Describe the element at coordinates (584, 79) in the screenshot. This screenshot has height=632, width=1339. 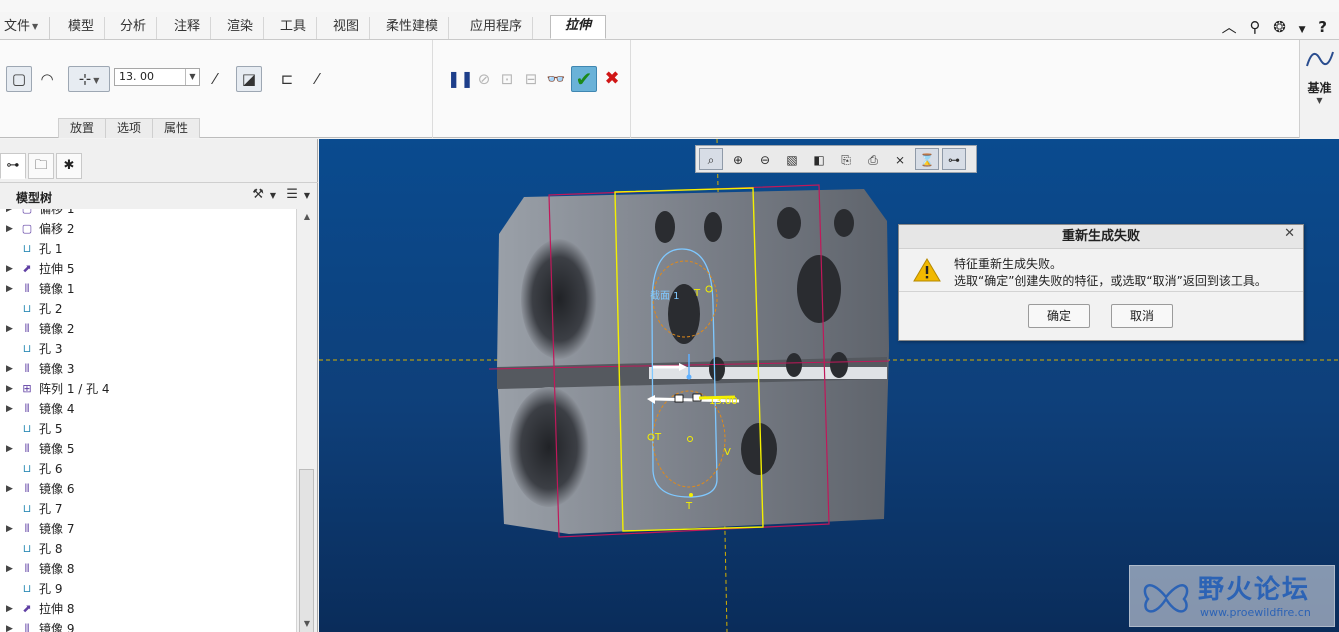
I see `ok-checkmark-icon: ✔` at that location.